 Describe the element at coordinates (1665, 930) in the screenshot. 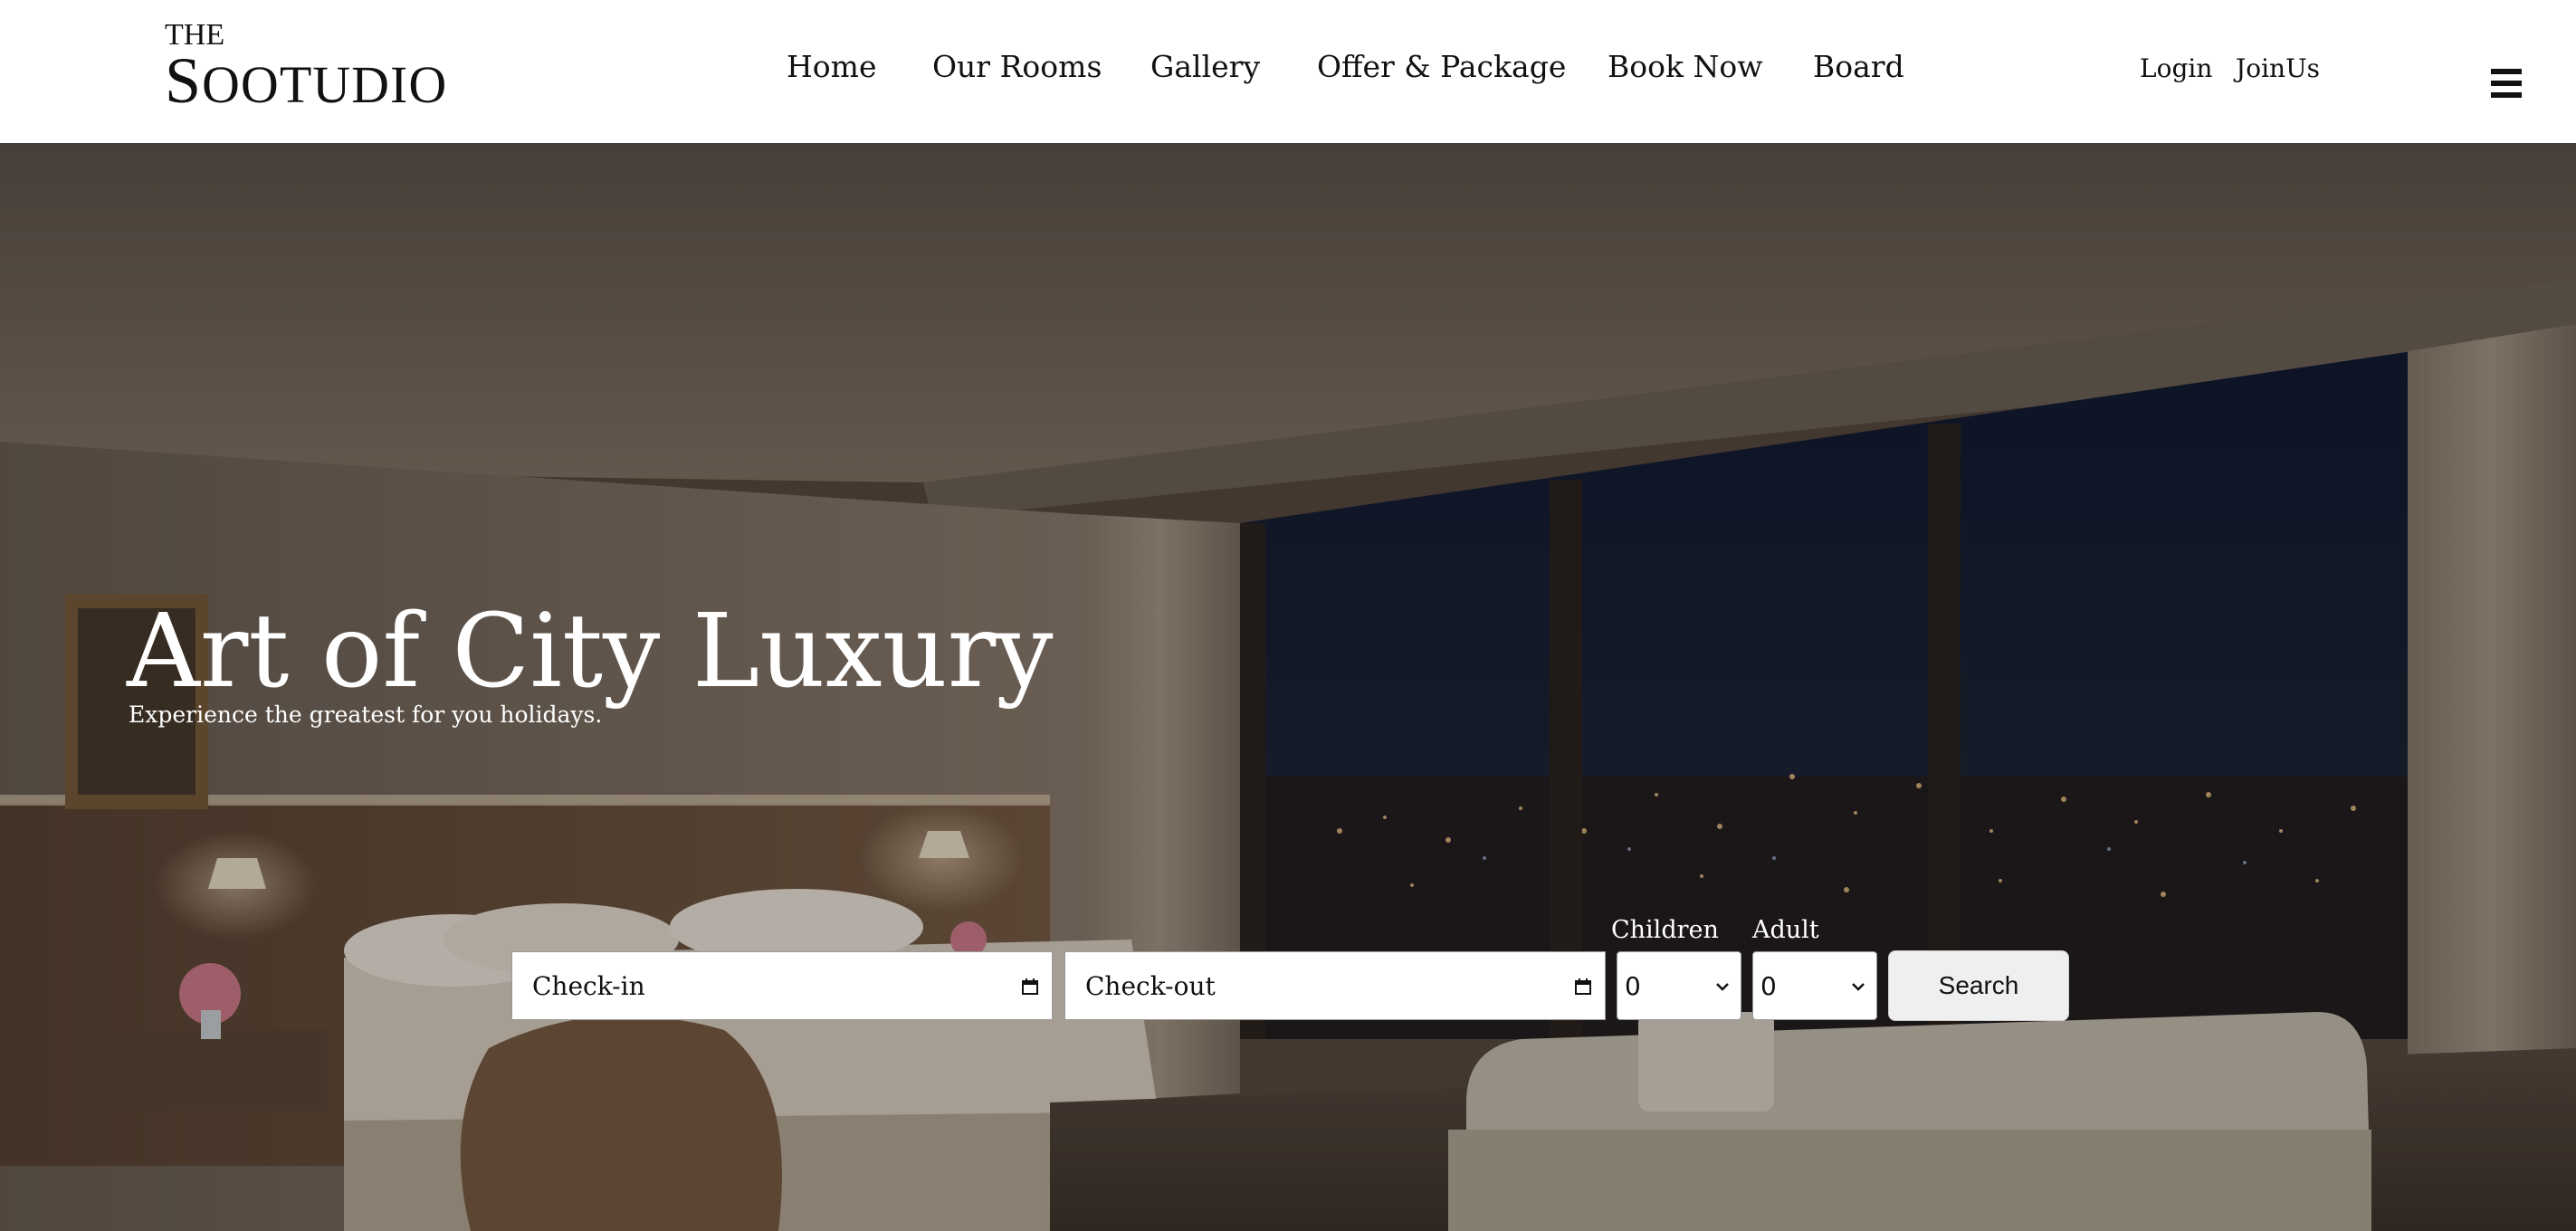

I see `children-label: Children` at that location.